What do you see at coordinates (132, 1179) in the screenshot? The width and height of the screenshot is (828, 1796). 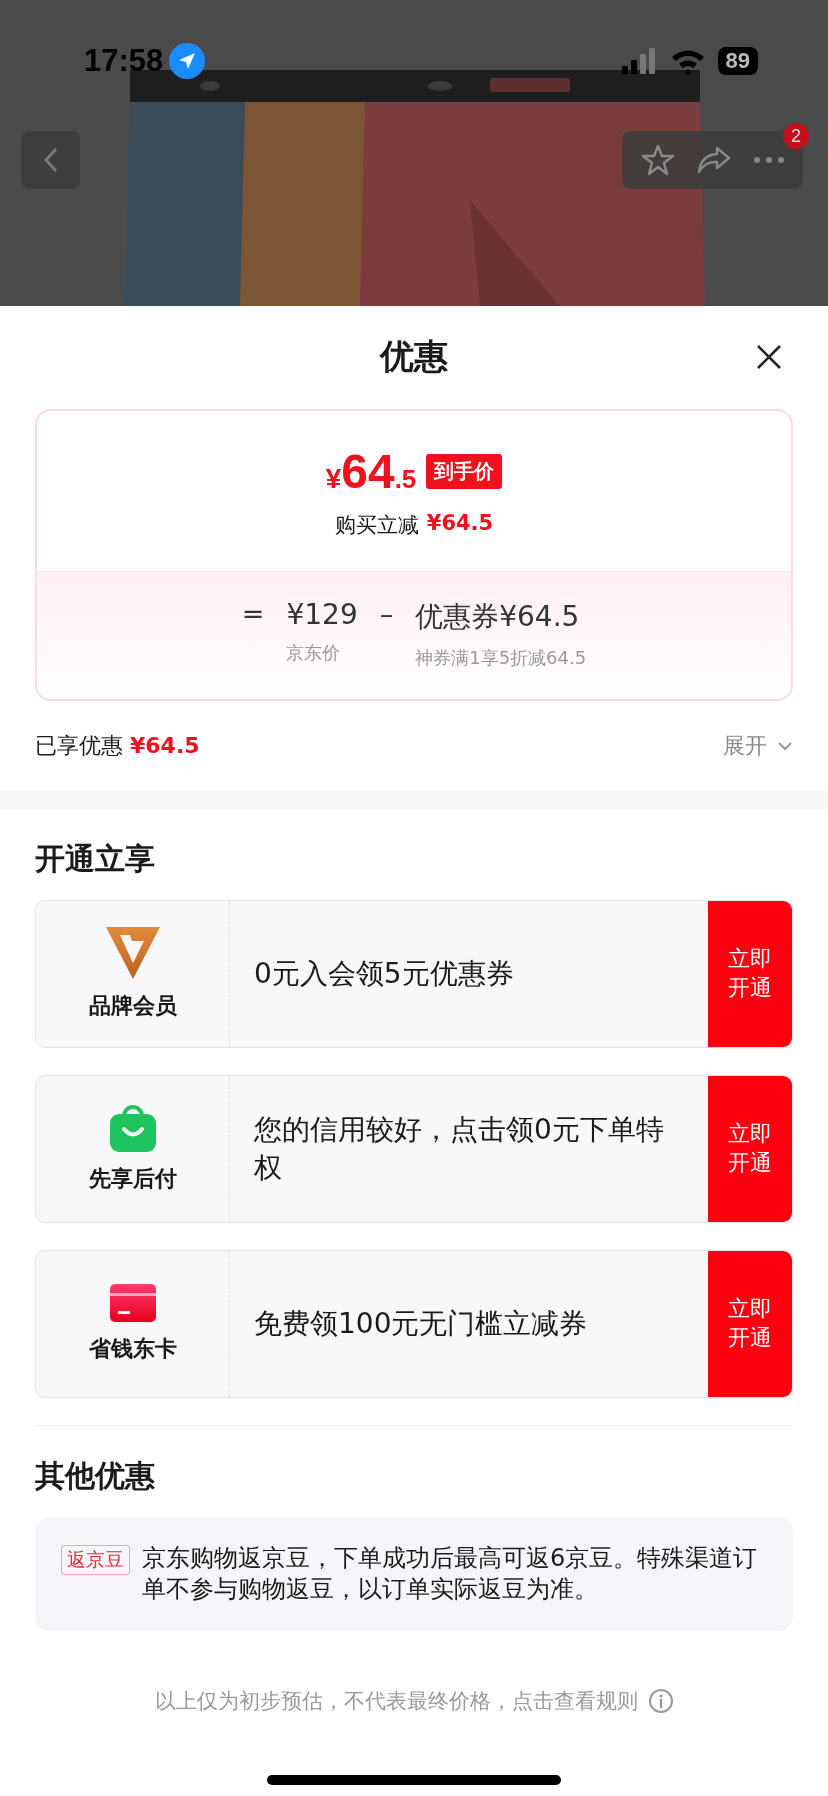 I see `offer-name: 先享后付` at bounding box center [132, 1179].